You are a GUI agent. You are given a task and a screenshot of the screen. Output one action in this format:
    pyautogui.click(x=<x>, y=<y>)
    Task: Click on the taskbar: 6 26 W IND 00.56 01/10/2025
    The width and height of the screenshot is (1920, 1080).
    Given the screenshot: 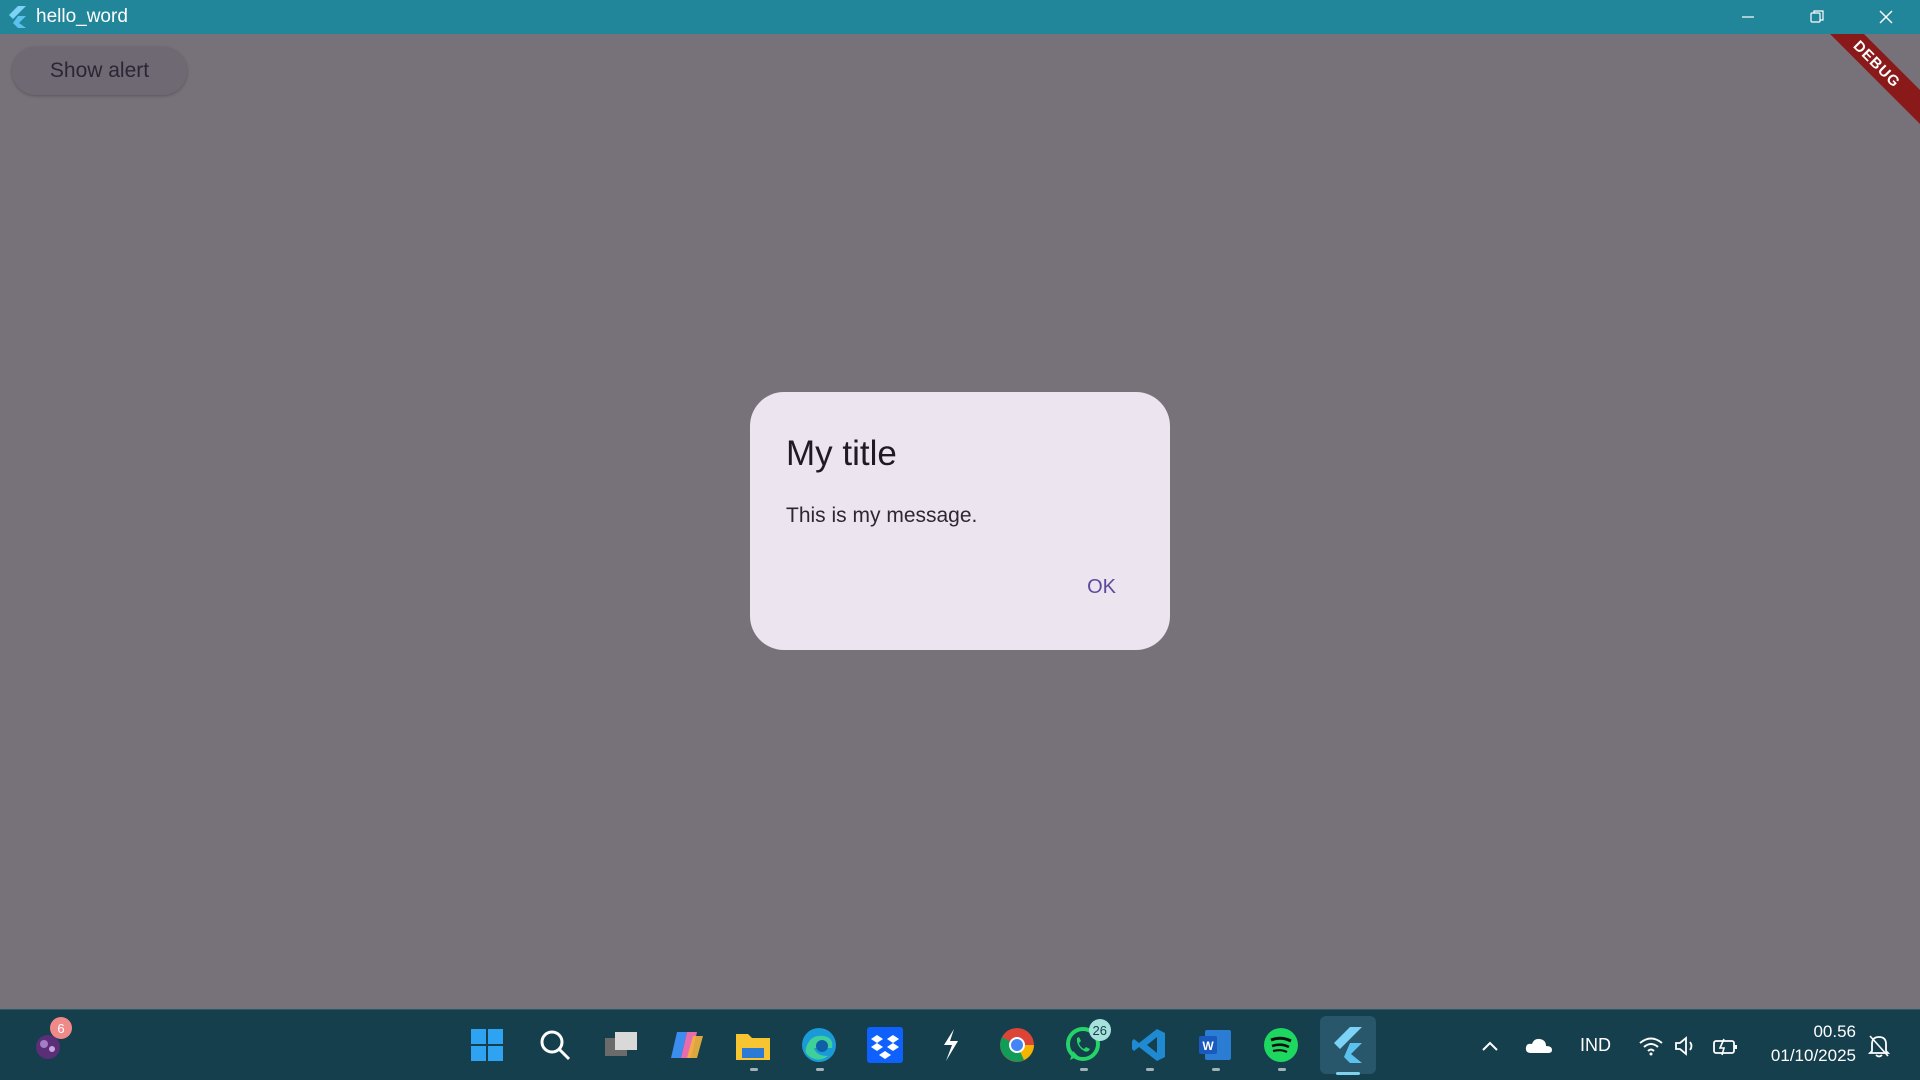 What is the action you would take?
    pyautogui.click(x=960, y=1044)
    